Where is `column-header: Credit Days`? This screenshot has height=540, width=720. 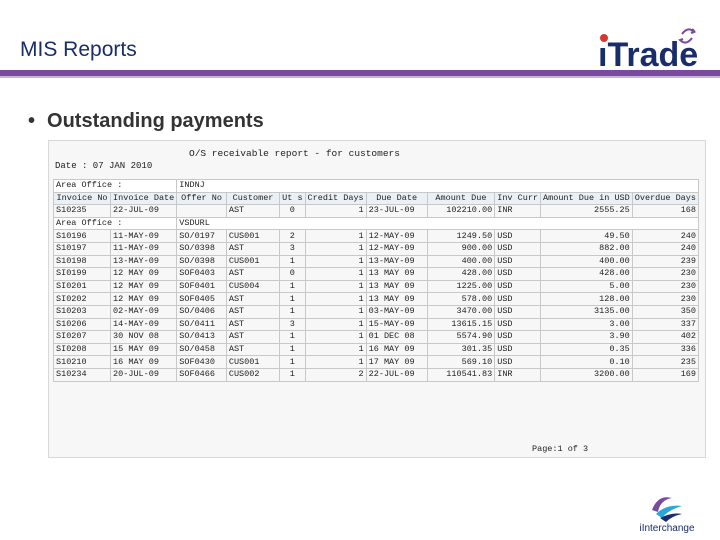 column-header: Credit Days is located at coordinates (335, 198).